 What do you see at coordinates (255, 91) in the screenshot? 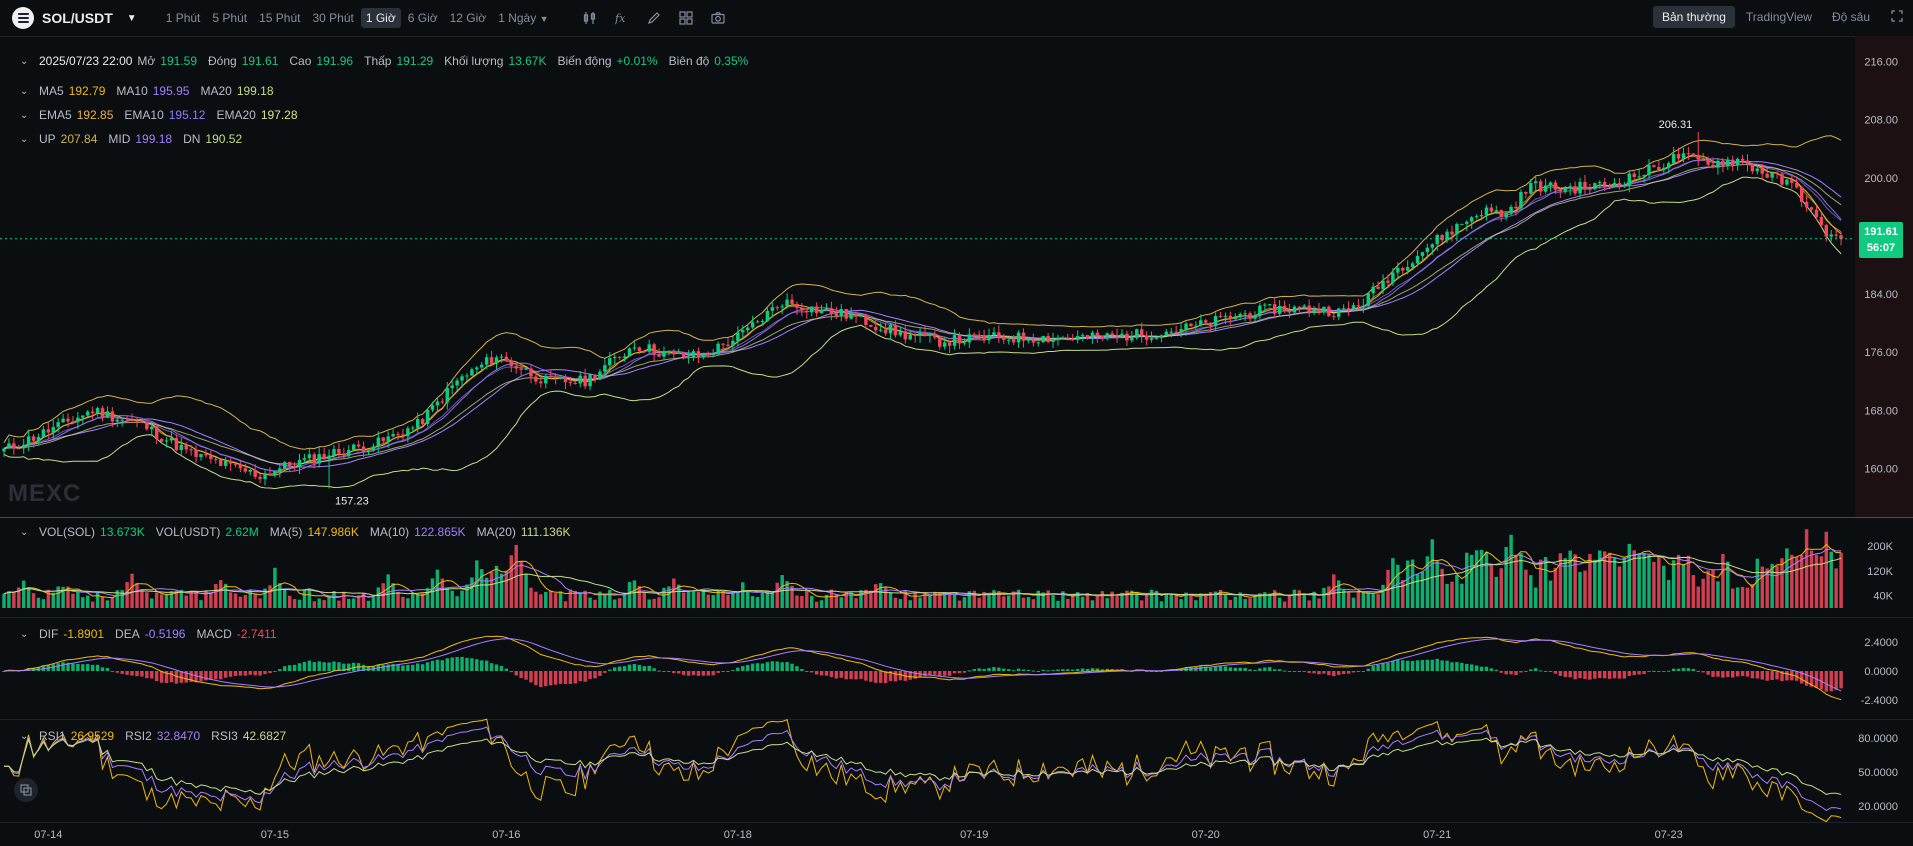
I see `ma20-value: 199.18` at bounding box center [255, 91].